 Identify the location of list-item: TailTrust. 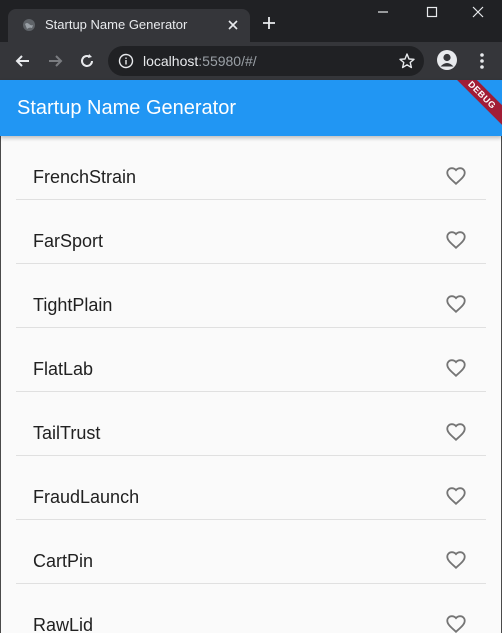
(251, 424).